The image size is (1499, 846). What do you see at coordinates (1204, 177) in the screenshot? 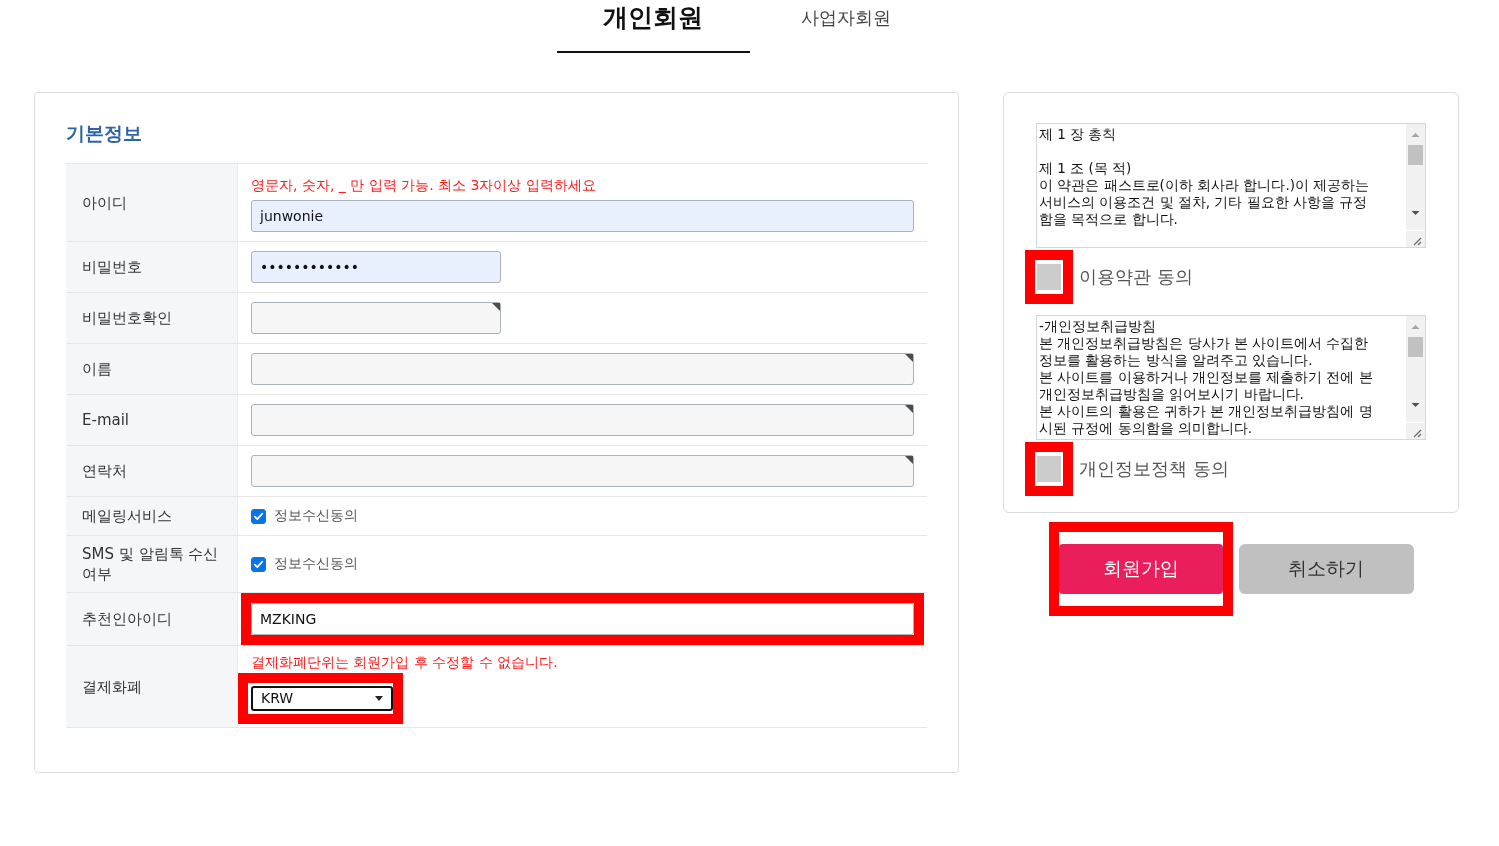
I see `terms-text: 제 1 장 총칙 제 1 조 (목 적) 이 약관은 패스트로(이하 회사라 합니다.)이 제공하는 서비스의 이용조건 및 절차, 기타 필요한 사항을 규정 함을 목적으로 합니다.` at bounding box center [1204, 177].